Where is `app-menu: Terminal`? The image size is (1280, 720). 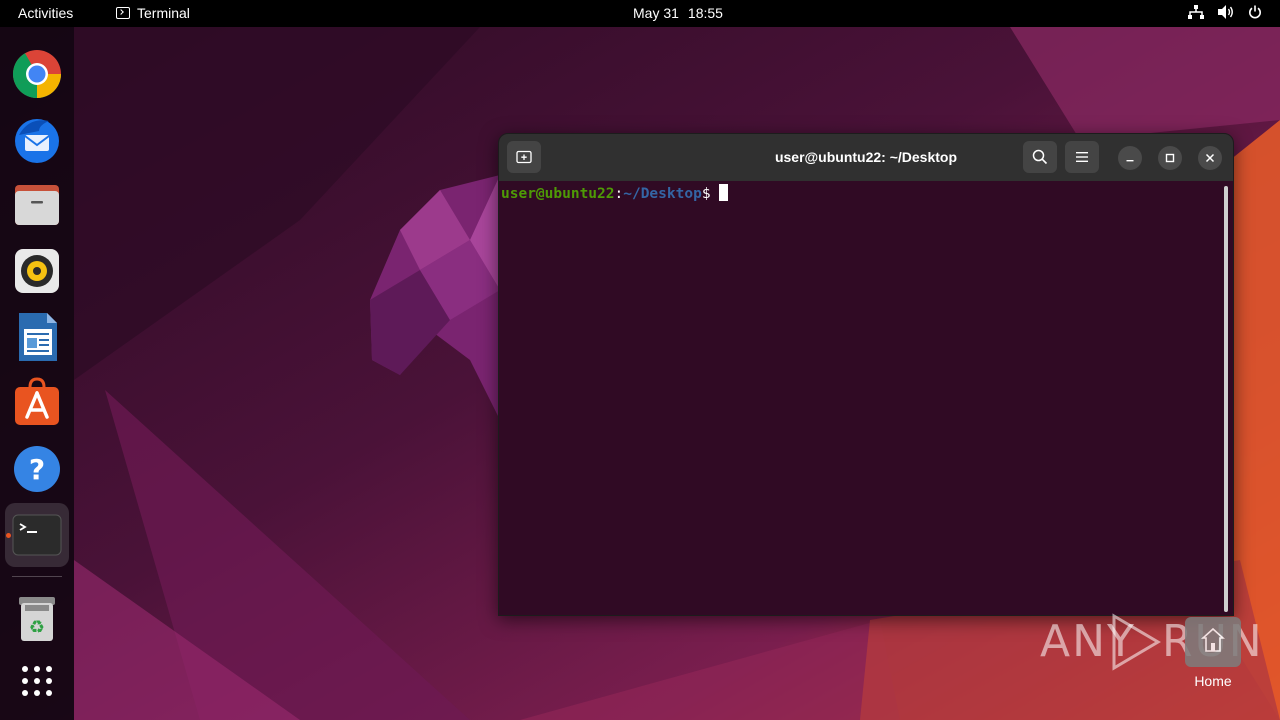
app-menu: Terminal is located at coordinates (153, 13).